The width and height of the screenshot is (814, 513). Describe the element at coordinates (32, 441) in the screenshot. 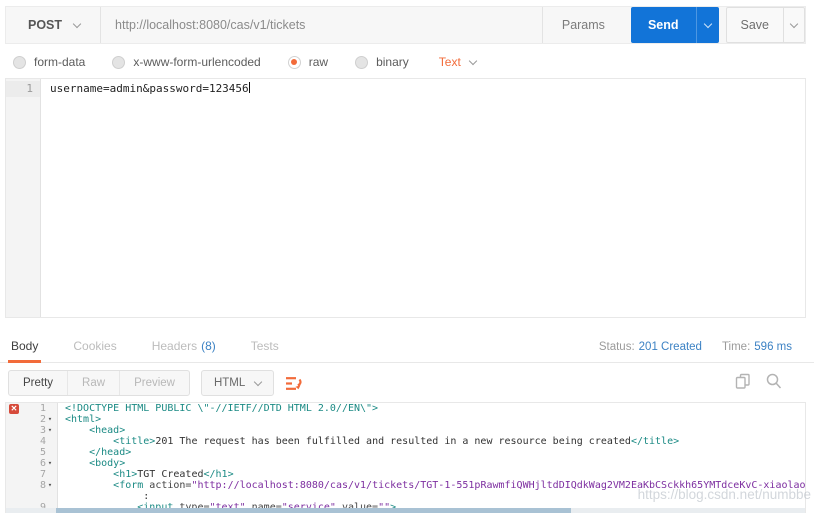

I see `gutter-cell: 4` at that location.